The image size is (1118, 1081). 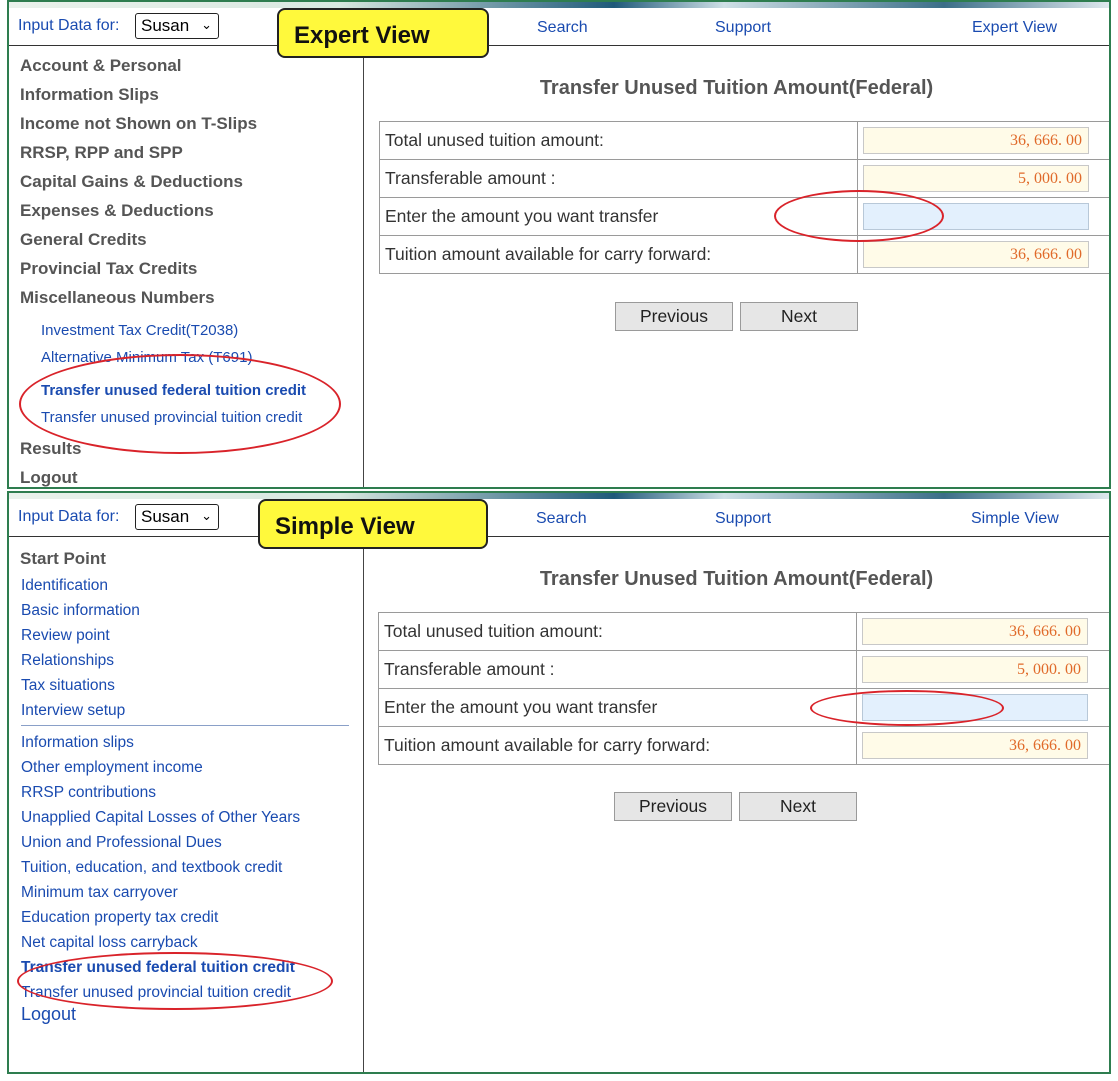 What do you see at coordinates (151, 868) in the screenshot?
I see `sidebar-item: Tuition, education, and textbook credit` at bounding box center [151, 868].